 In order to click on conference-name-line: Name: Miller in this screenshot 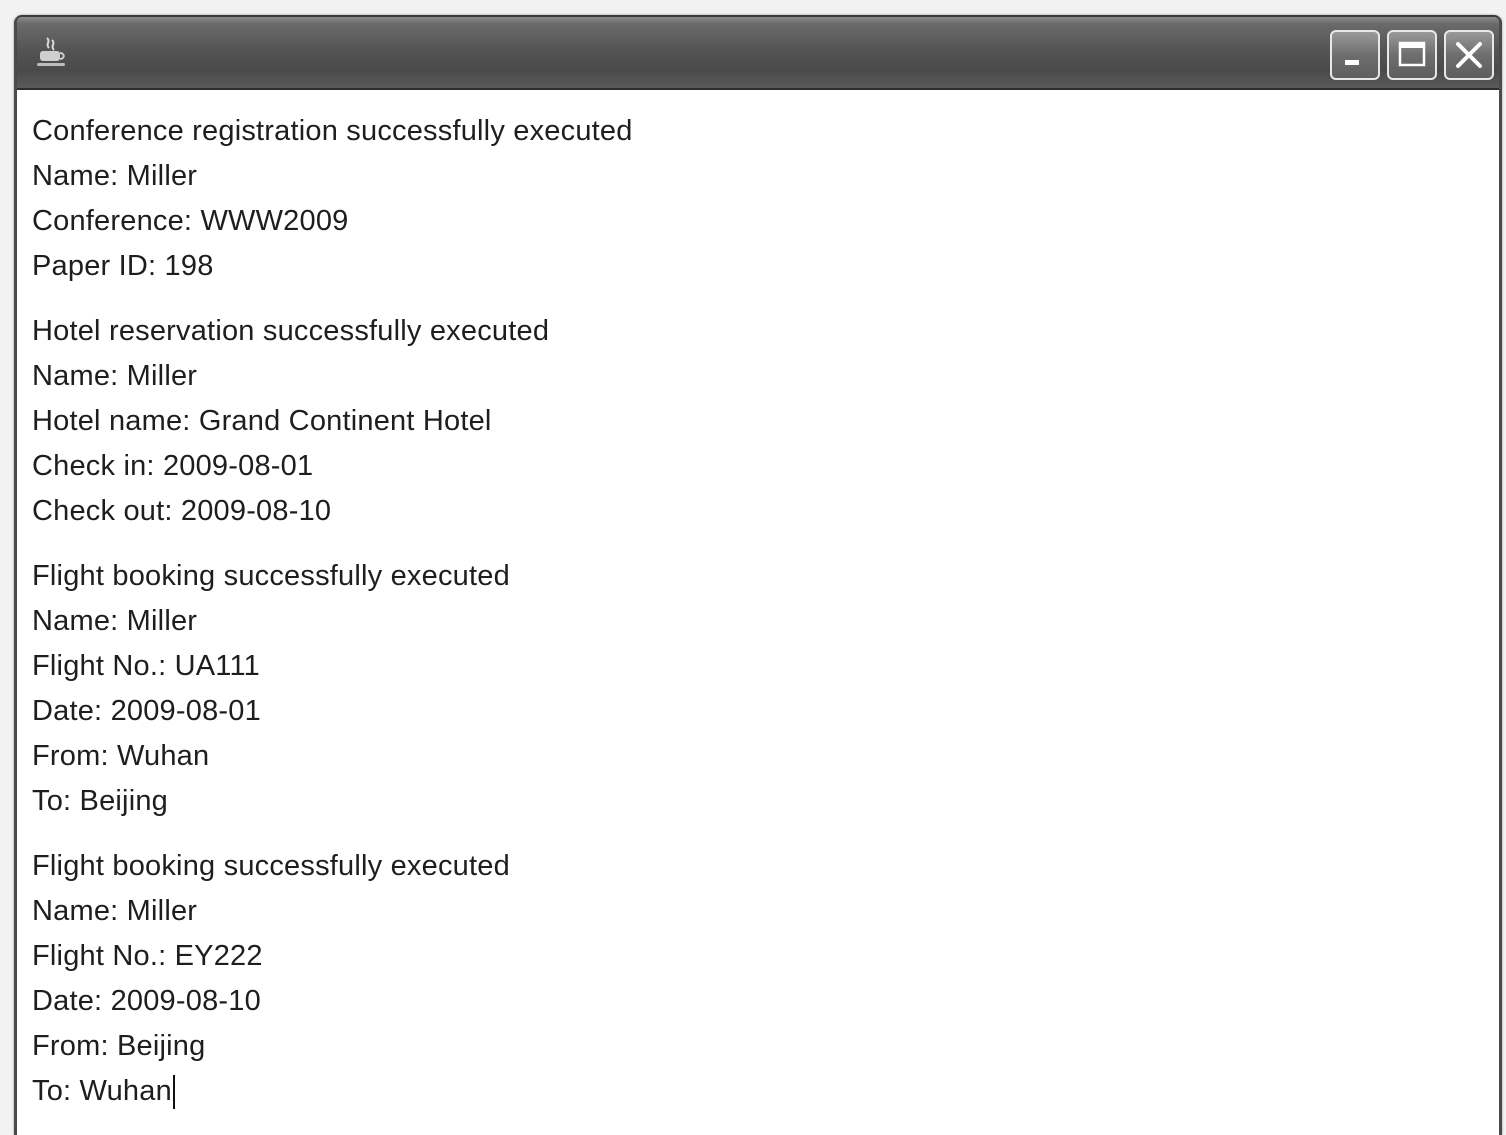, I will do `click(115, 176)`.